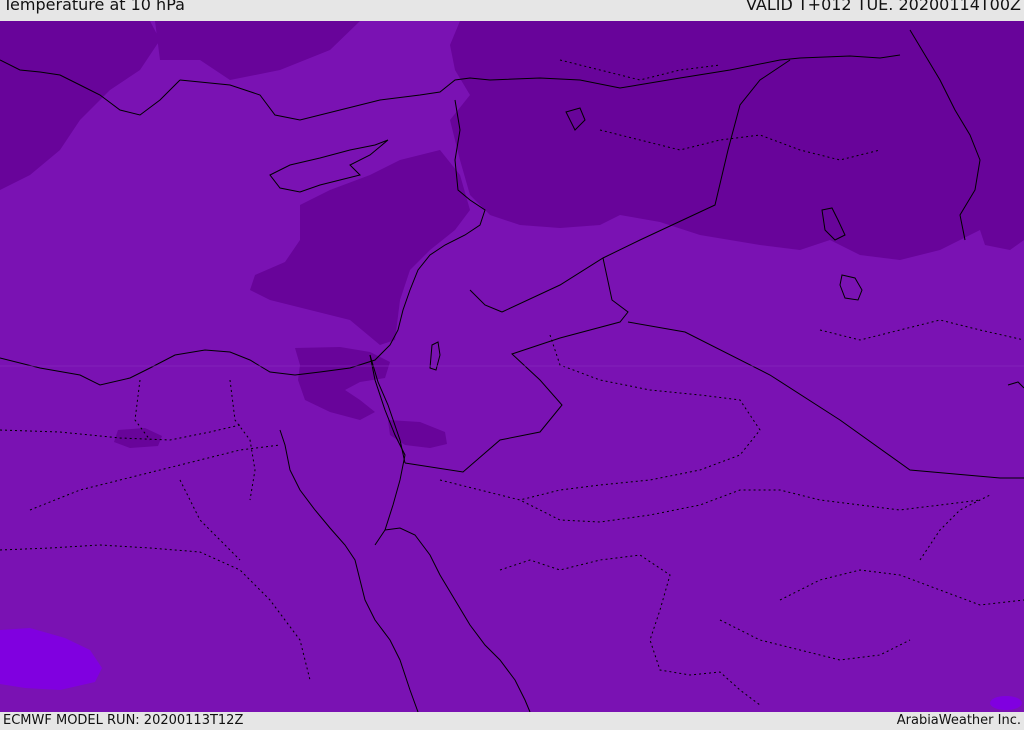  Describe the element at coordinates (958, 720) in the screenshot. I see `credit-label: ArabiaWeather Inc.` at that location.